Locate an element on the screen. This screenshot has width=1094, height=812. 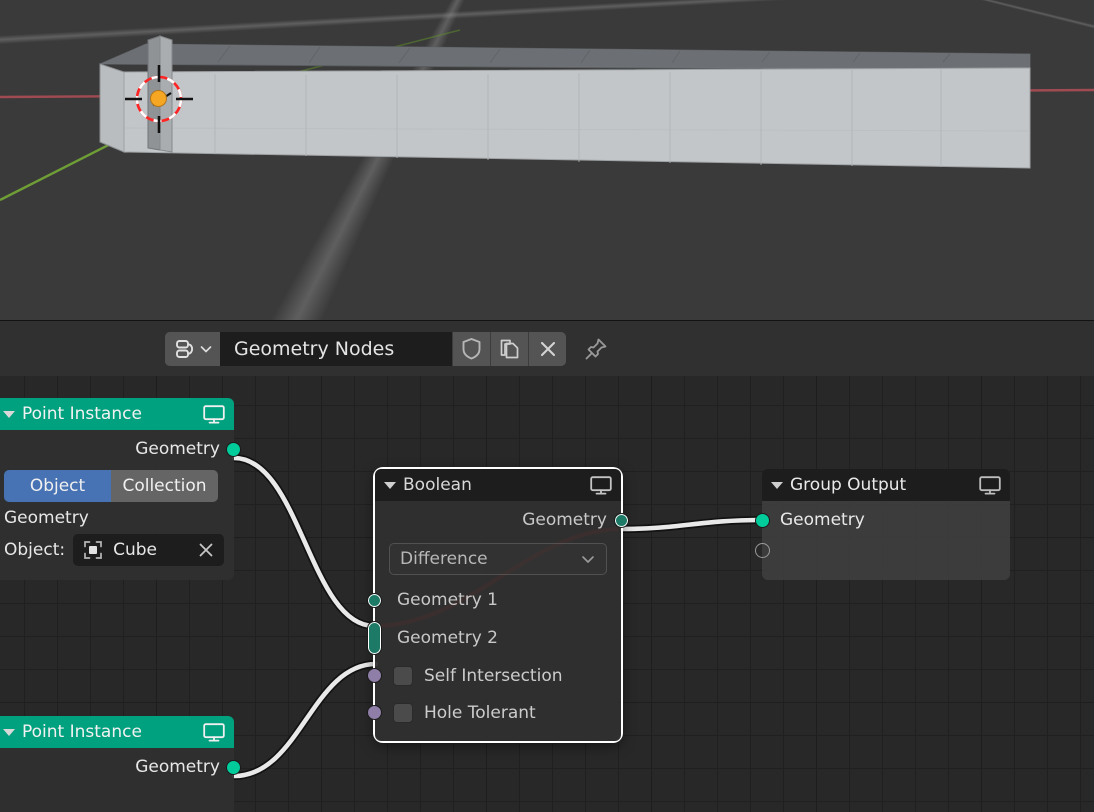
node-tree-name-value: Geometry Nodes is located at coordinates (314, 348).